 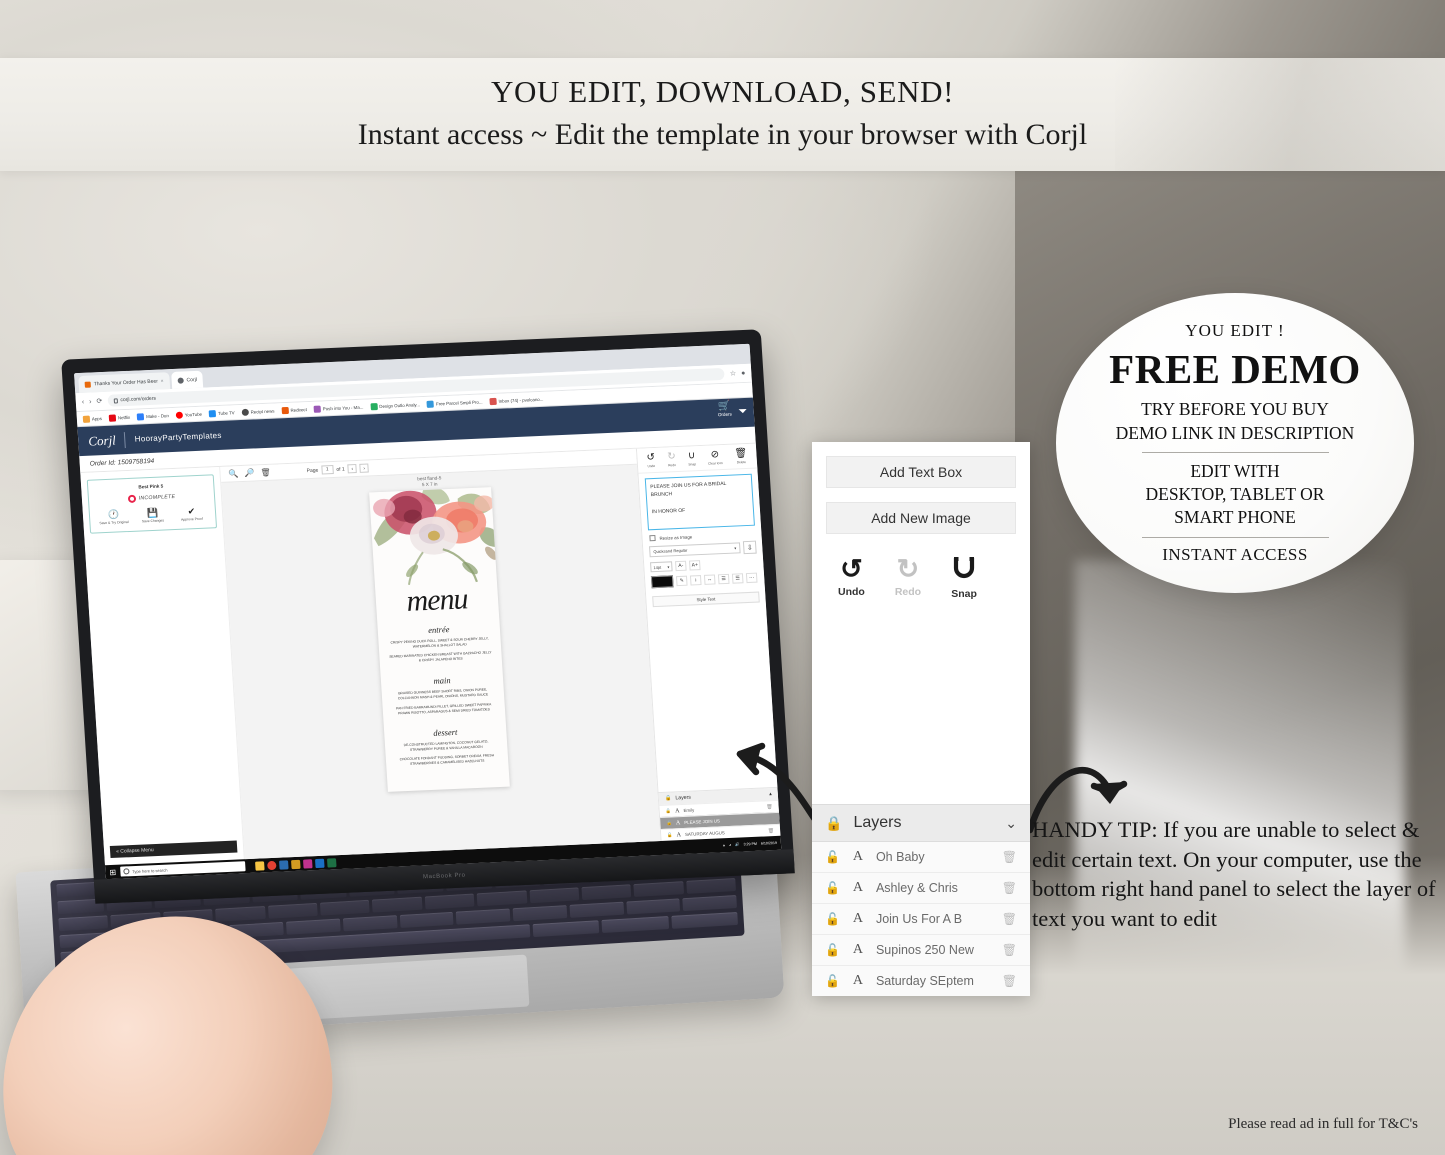 I want to click on browser-tab-active: Corjl, so click(x=187, y=379).